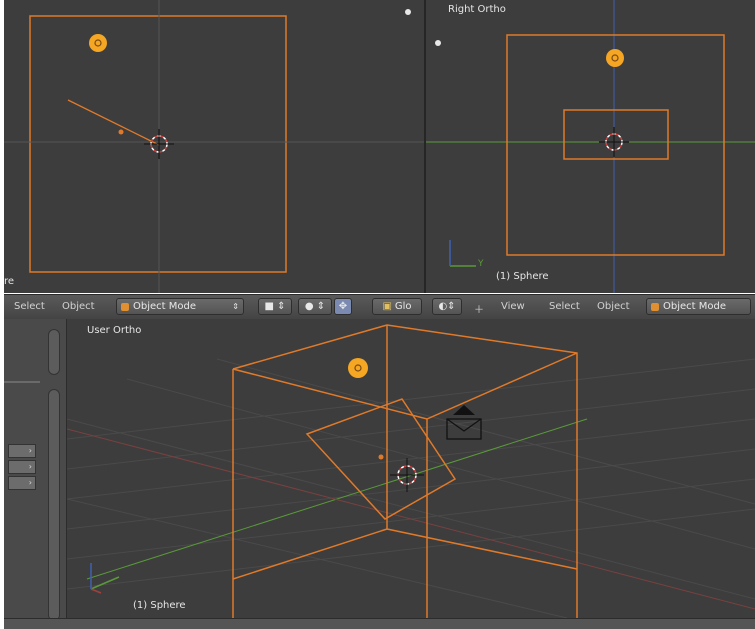  I want to click on tool-shelf: › › ›, so click(35, 473).